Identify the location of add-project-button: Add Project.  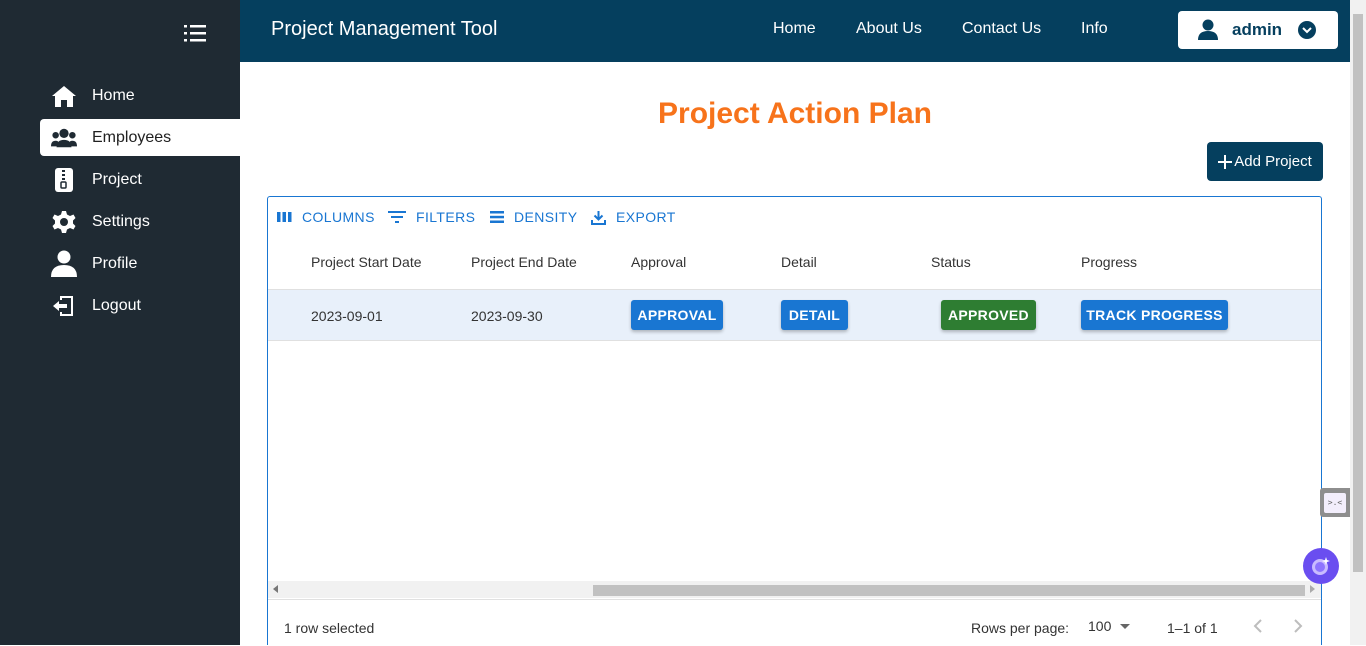
(1265, 161).